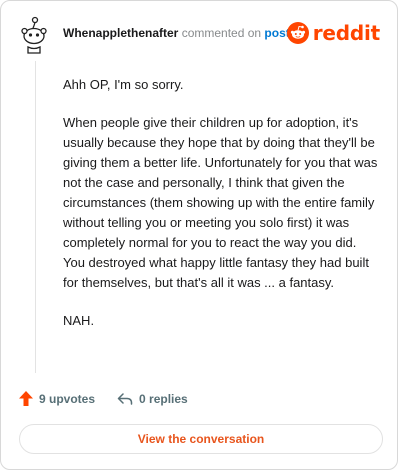  I want to click on comment-header: Whenapplethenafter commented on post, so click(176, 33).